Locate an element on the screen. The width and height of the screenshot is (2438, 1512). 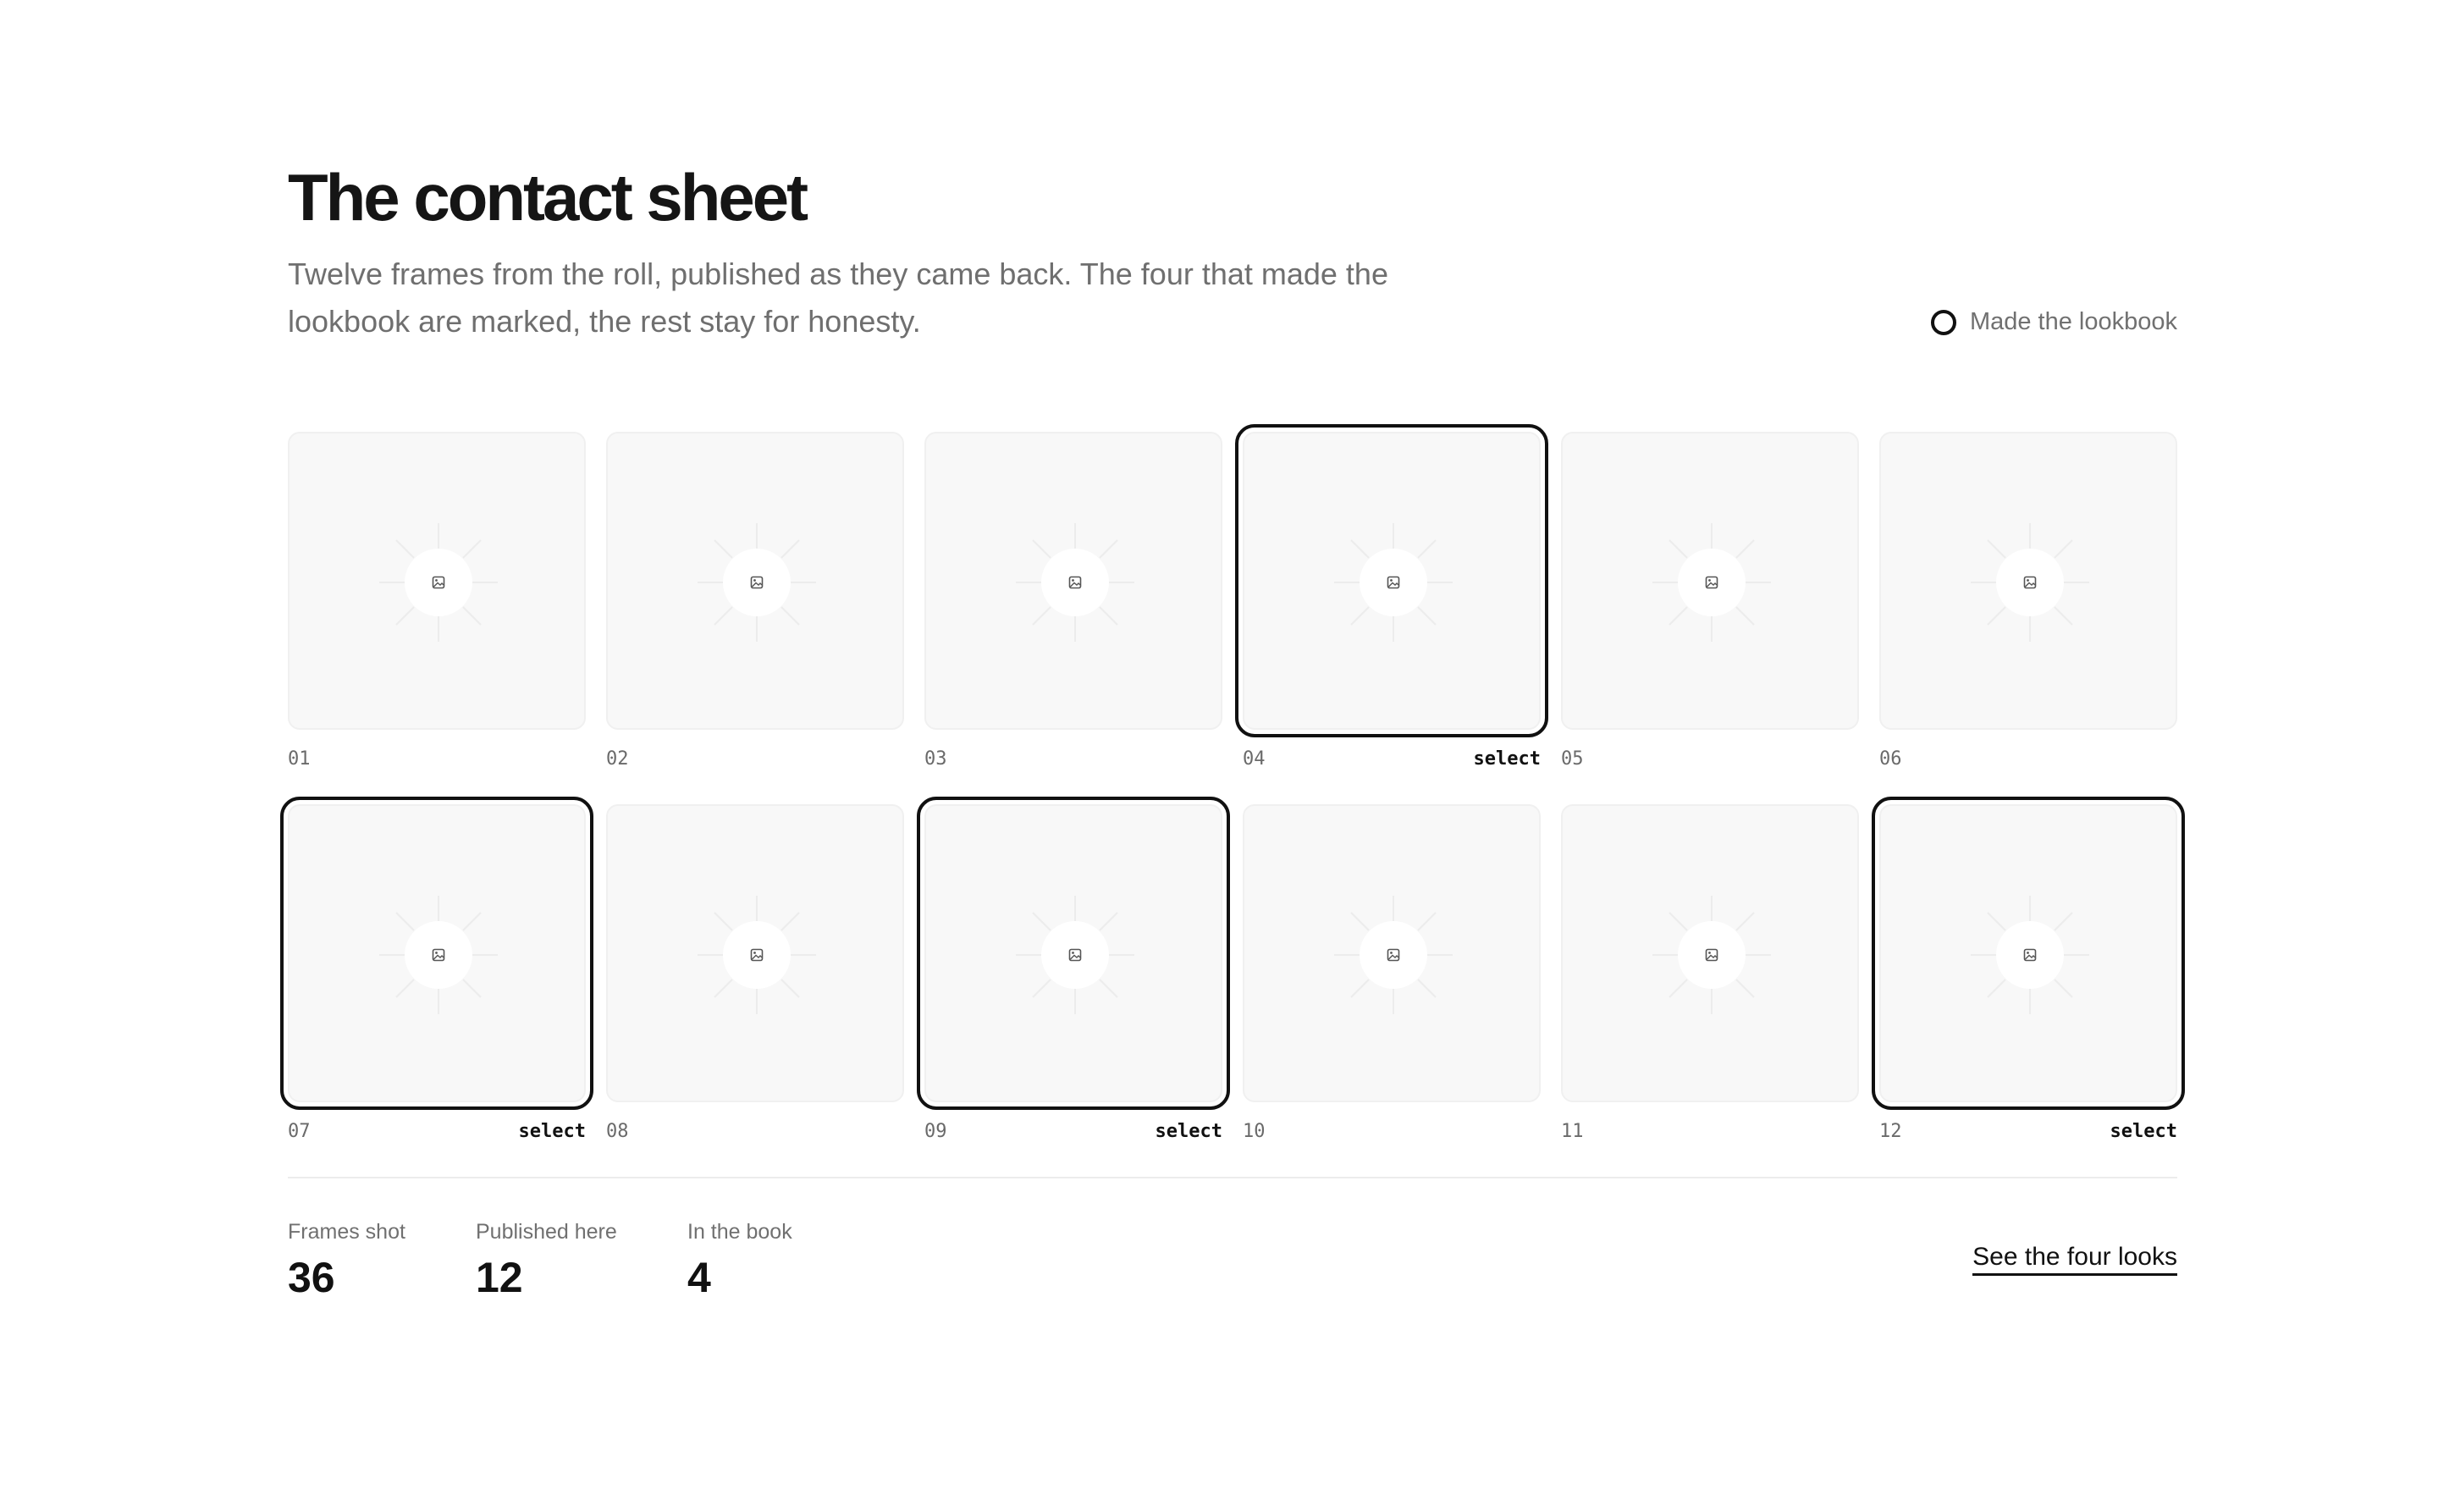
stat-value: 36 is located at coordinates (311, 1277).